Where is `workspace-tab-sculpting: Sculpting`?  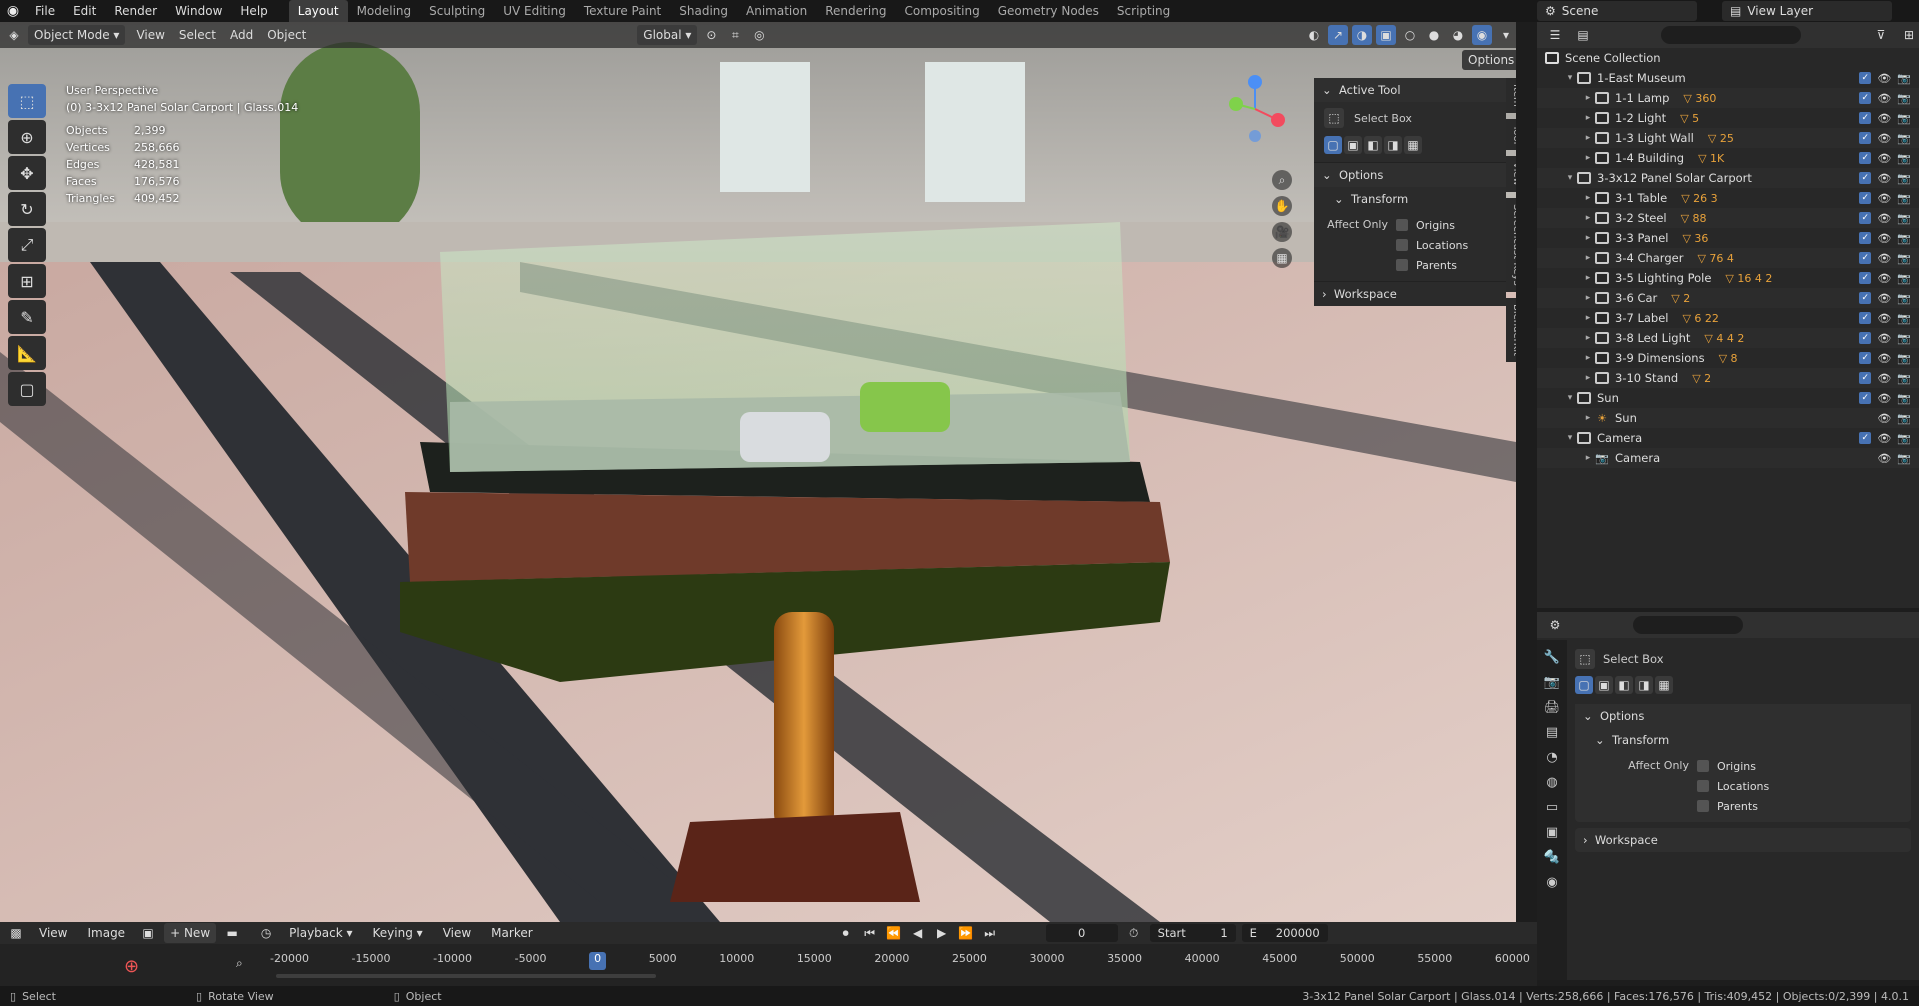
workspace-tab-sculpting: Sculpting is located at coordinates (457, 11).